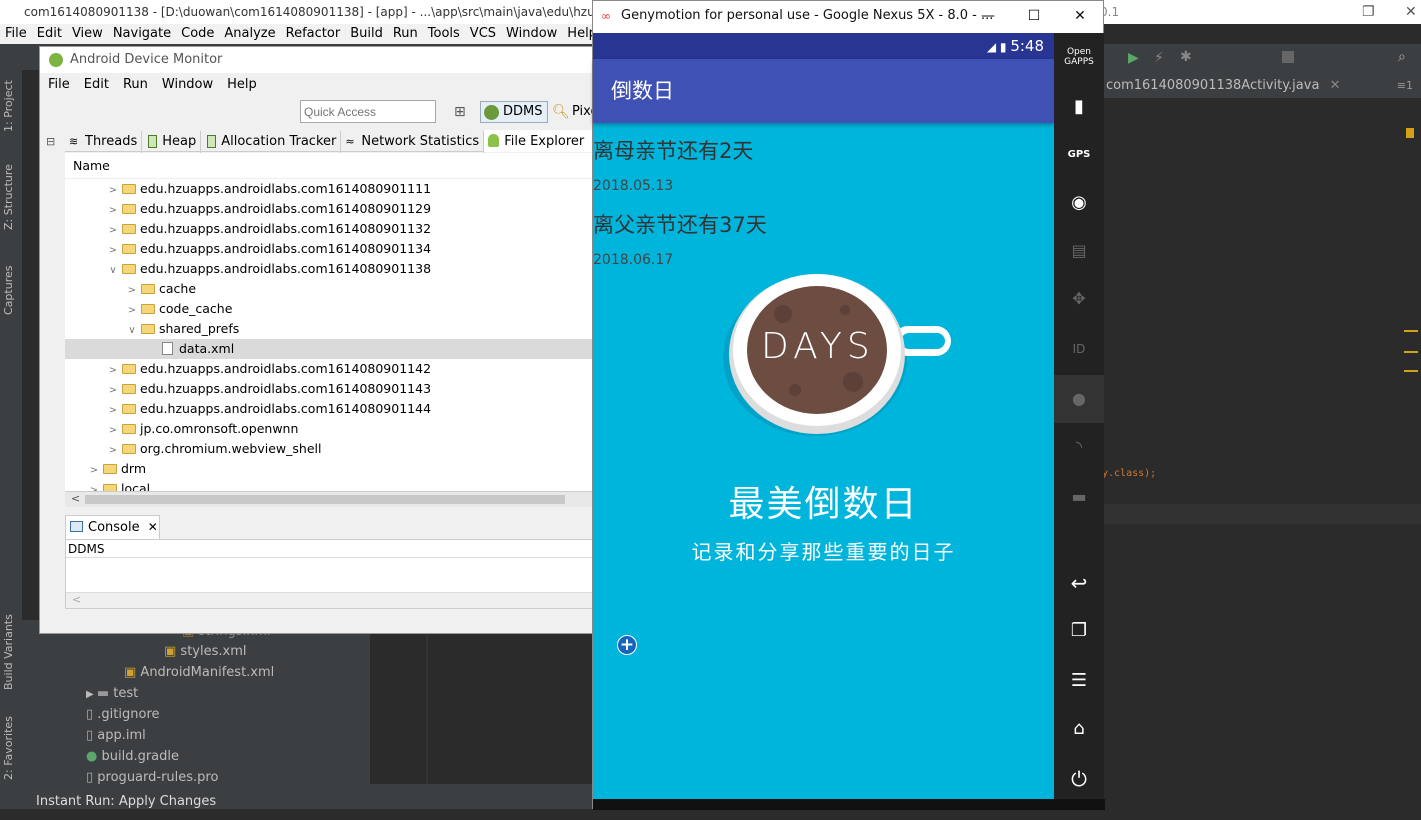  I want to click on ddms-menu-run: Run, so click(135, 84).